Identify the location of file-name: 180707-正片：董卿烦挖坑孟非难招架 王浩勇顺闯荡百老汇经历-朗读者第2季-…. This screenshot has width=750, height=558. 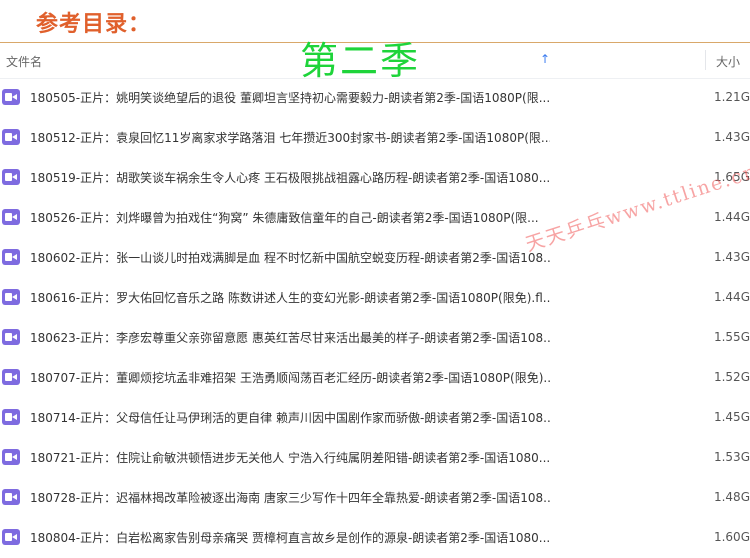
(290, 377).